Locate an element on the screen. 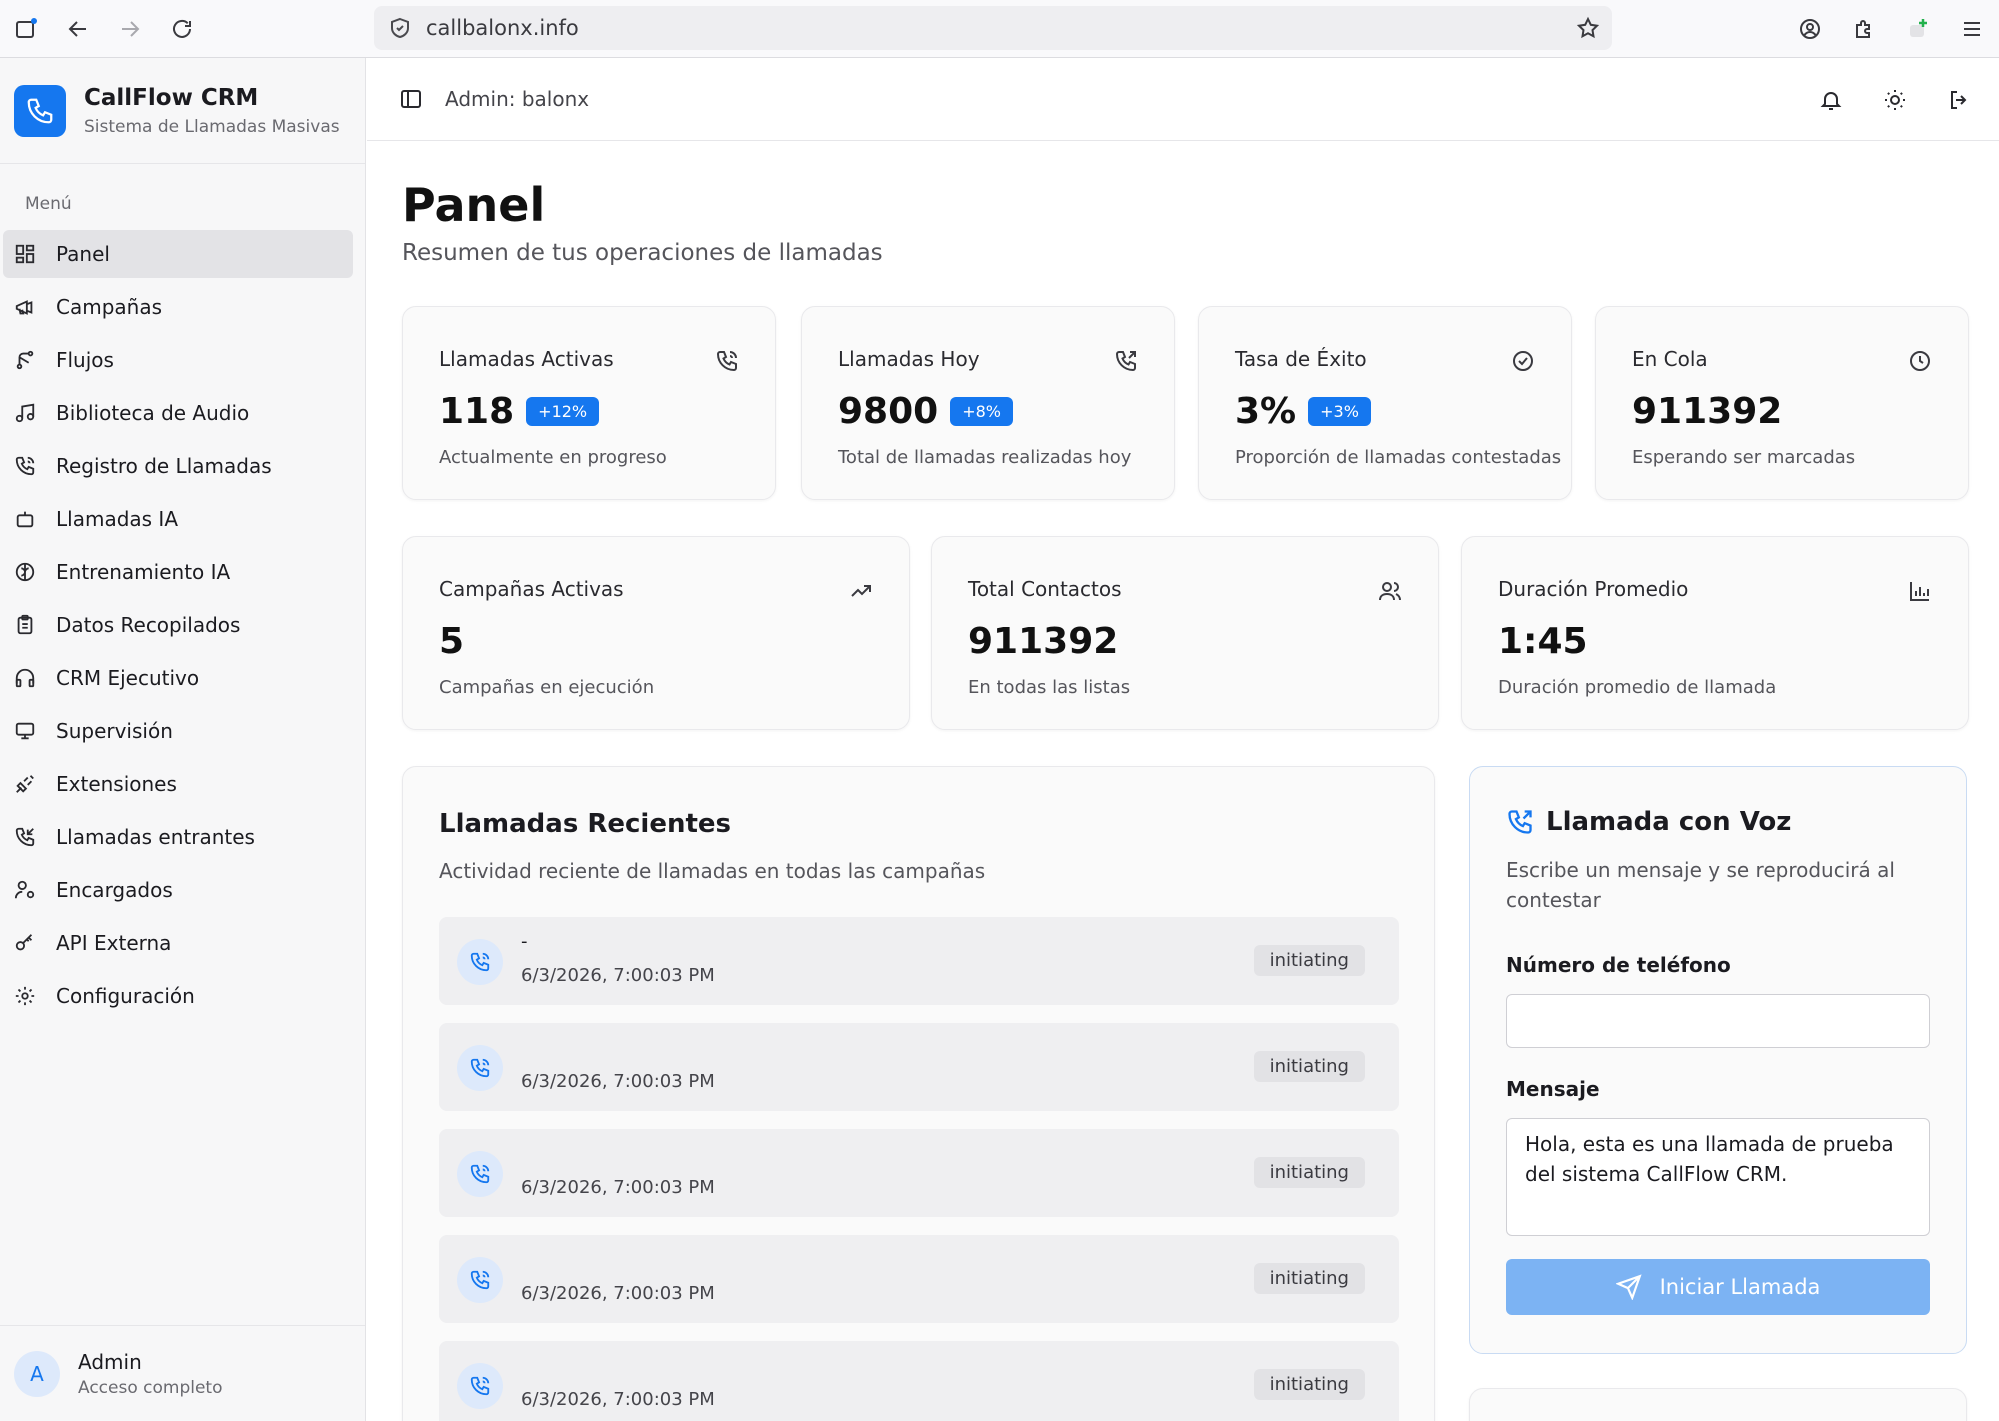  sun-icon is located at coordinates (1895, 100).